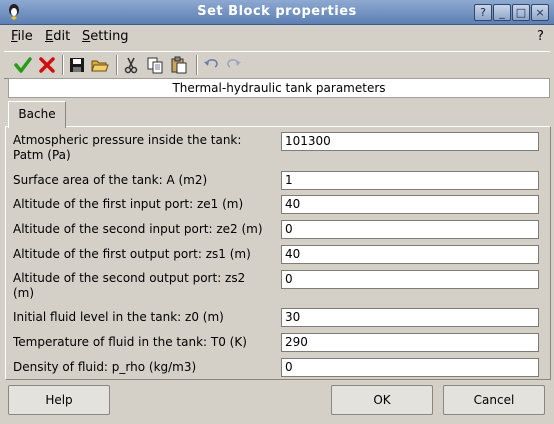 This screenshot has height=424, width=554. I want to click on menu-bar: File Edit Setting ?, so click(277, 37).